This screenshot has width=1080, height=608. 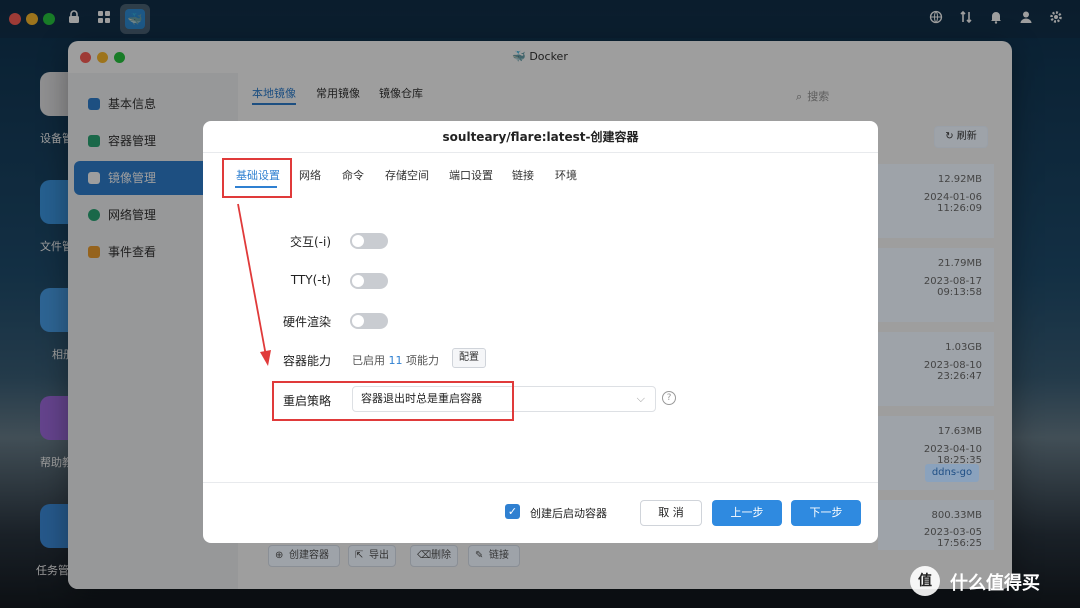 I want to click on annotation-arrow-icon, so click(x=254, y=284).